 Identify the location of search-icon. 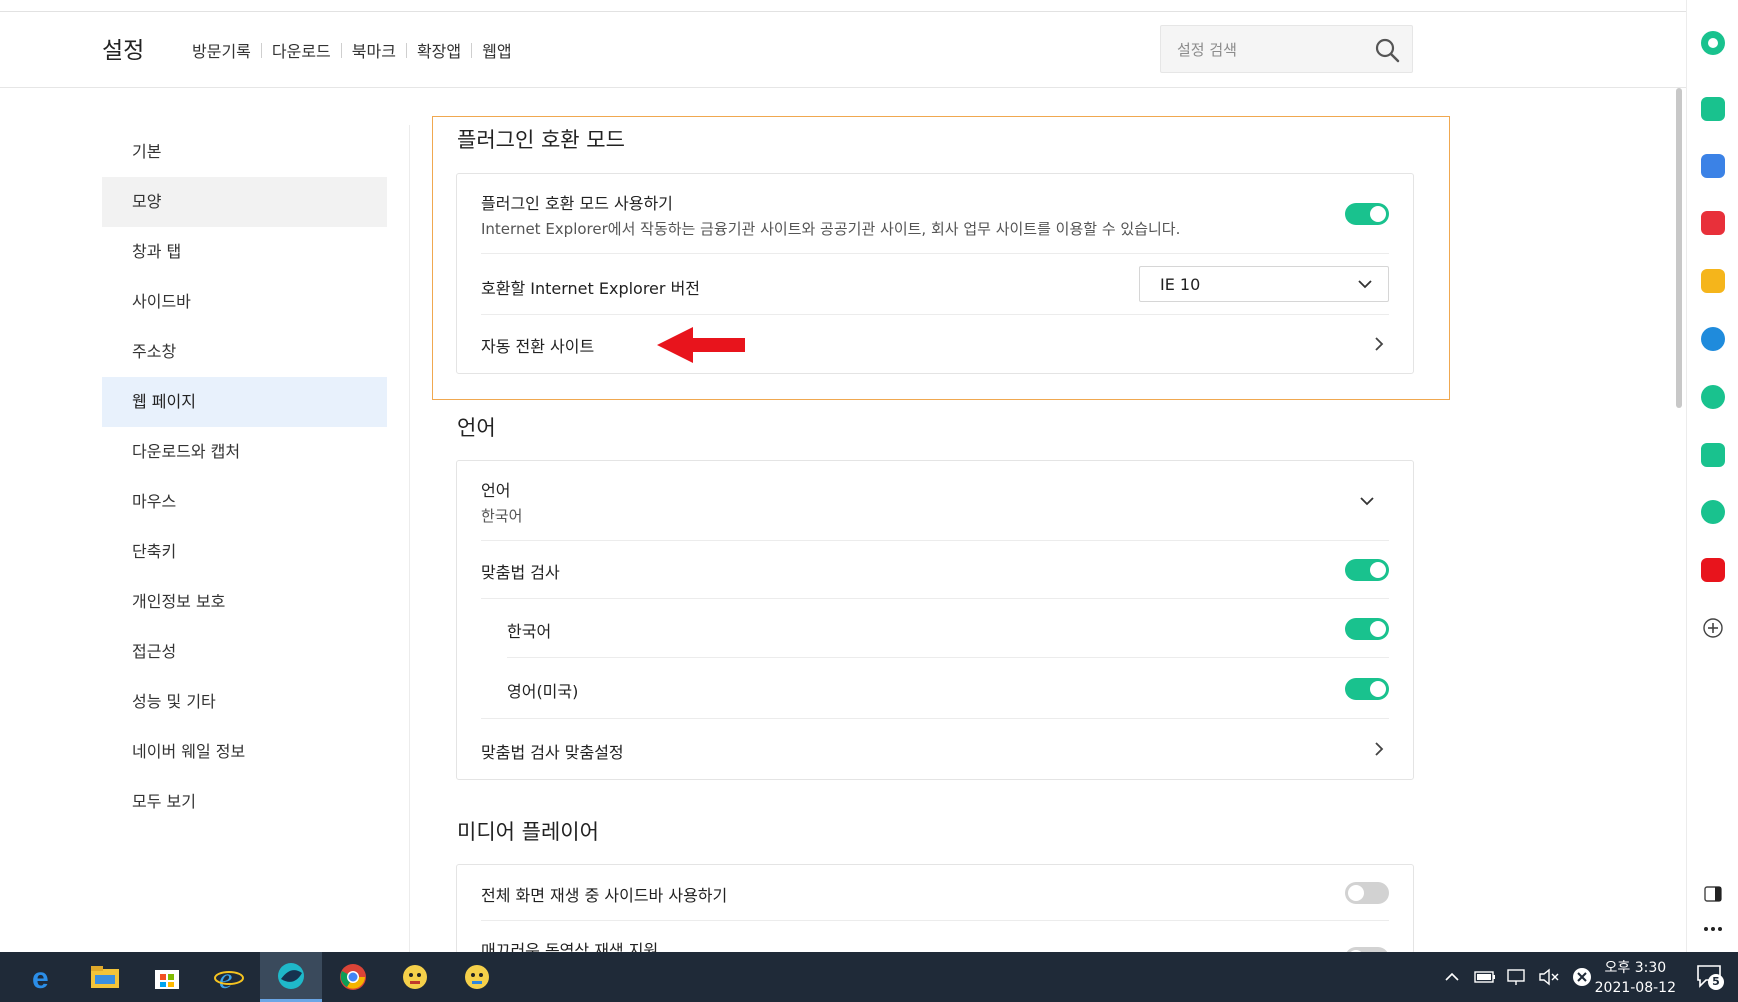
(1387, 50).